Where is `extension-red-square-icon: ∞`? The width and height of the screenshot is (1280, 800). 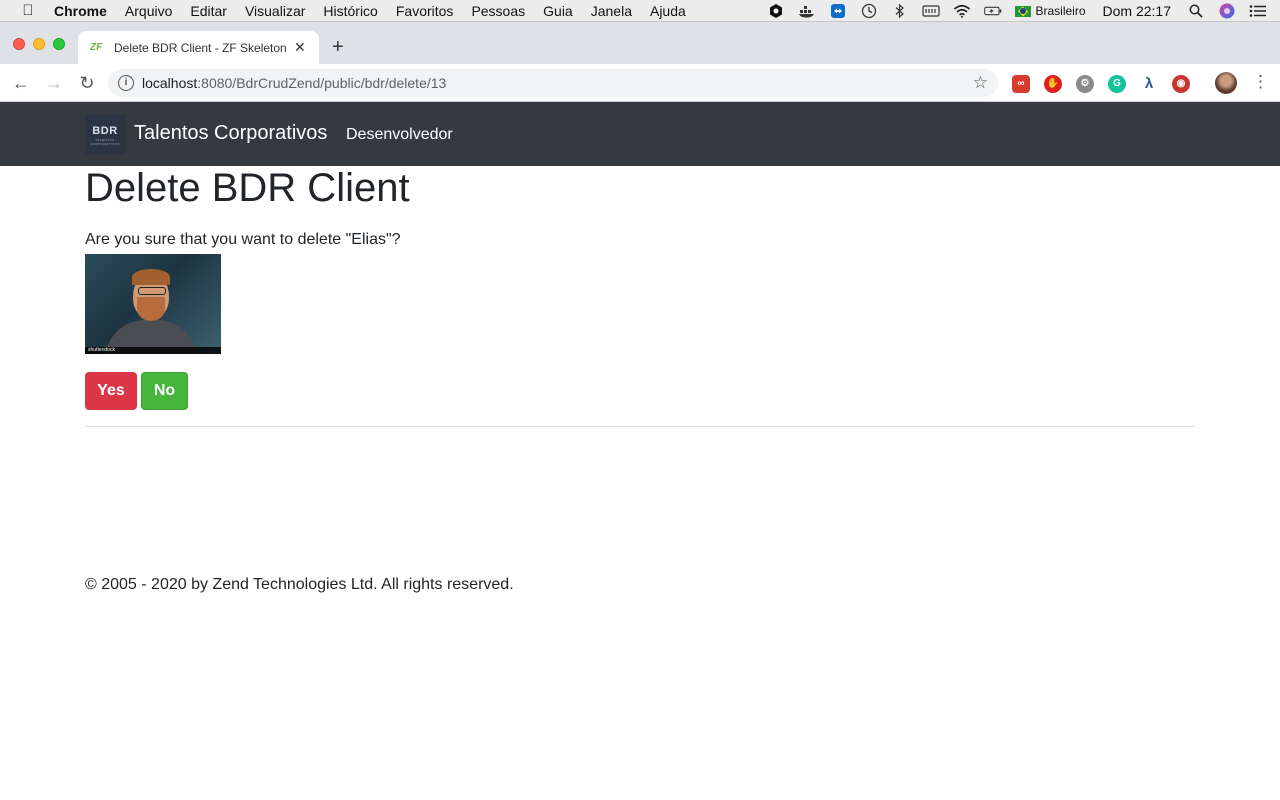 extension-red-square-icon: ∞ is located at coordinates (1021, 84).